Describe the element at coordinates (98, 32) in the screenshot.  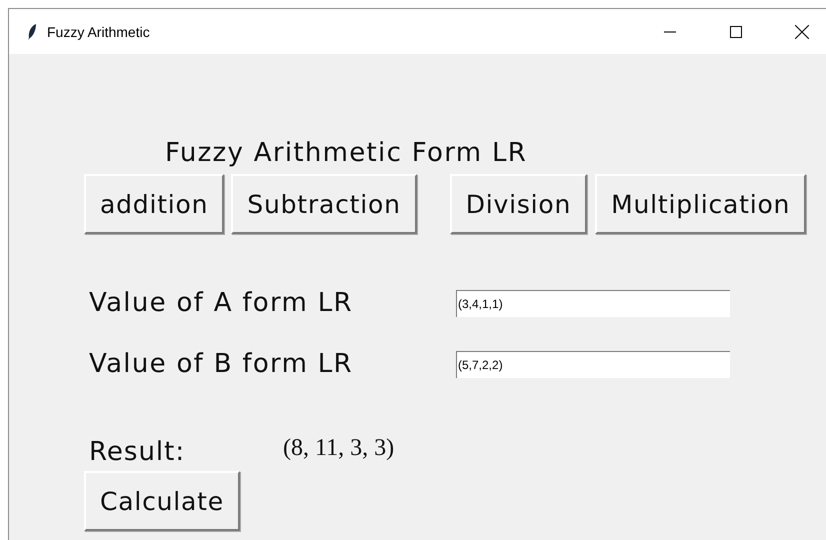
I see `window-title: Fuzzy Arithmetic` at that location.